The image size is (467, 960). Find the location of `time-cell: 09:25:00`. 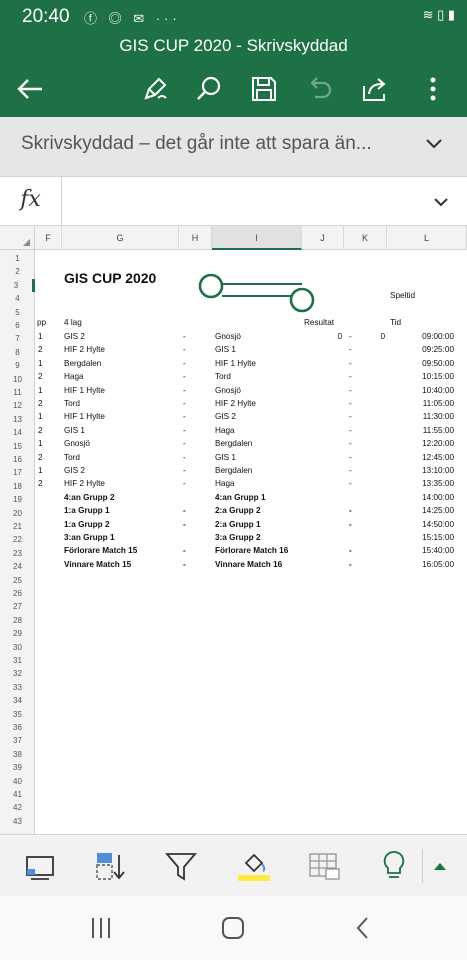

time-cell: 09:25:00 is located at coordinates (423, 349).